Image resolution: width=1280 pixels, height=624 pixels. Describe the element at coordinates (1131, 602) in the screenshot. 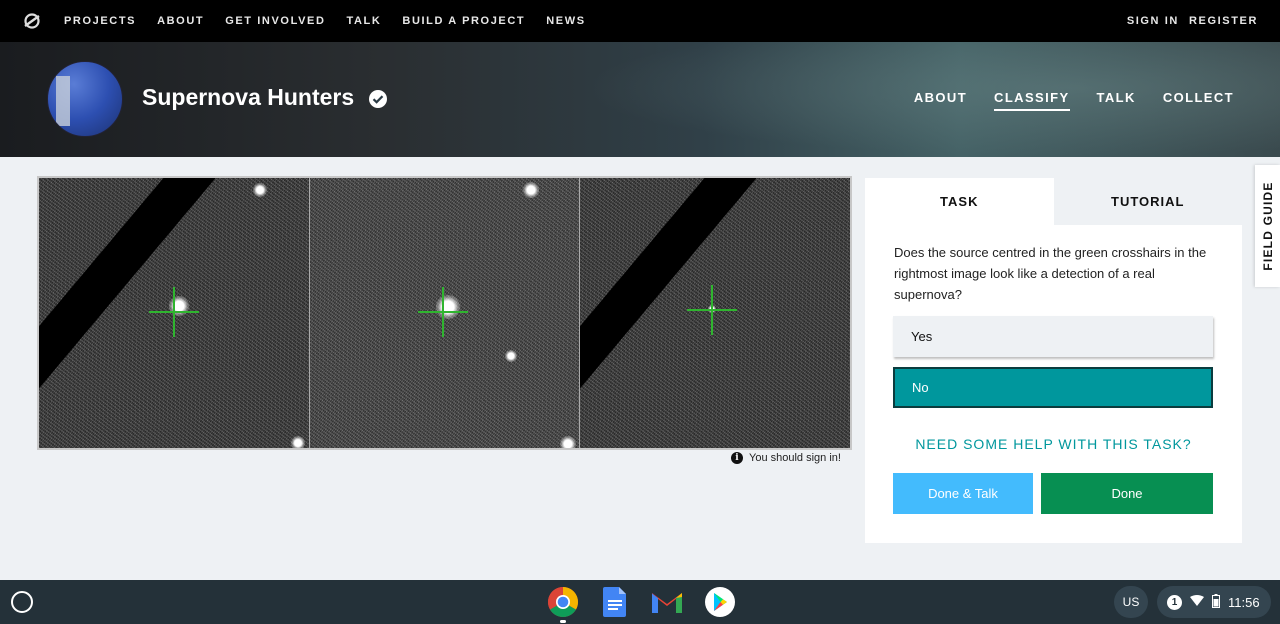

I see `input-method-indicator: US` at that location.